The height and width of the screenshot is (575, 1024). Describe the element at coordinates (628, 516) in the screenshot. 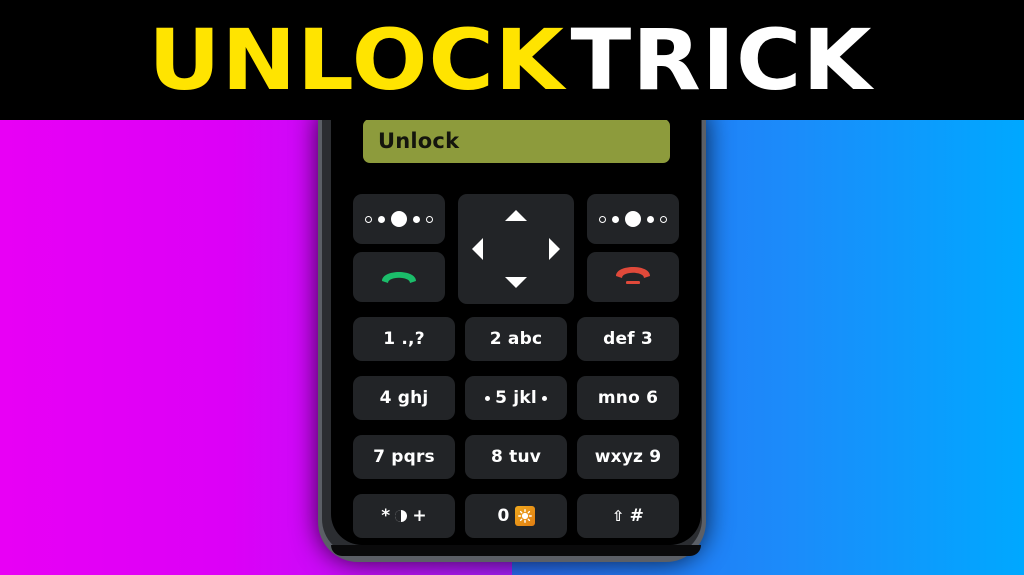

I see `keypad-key-hash: ⇧ #` at that location.